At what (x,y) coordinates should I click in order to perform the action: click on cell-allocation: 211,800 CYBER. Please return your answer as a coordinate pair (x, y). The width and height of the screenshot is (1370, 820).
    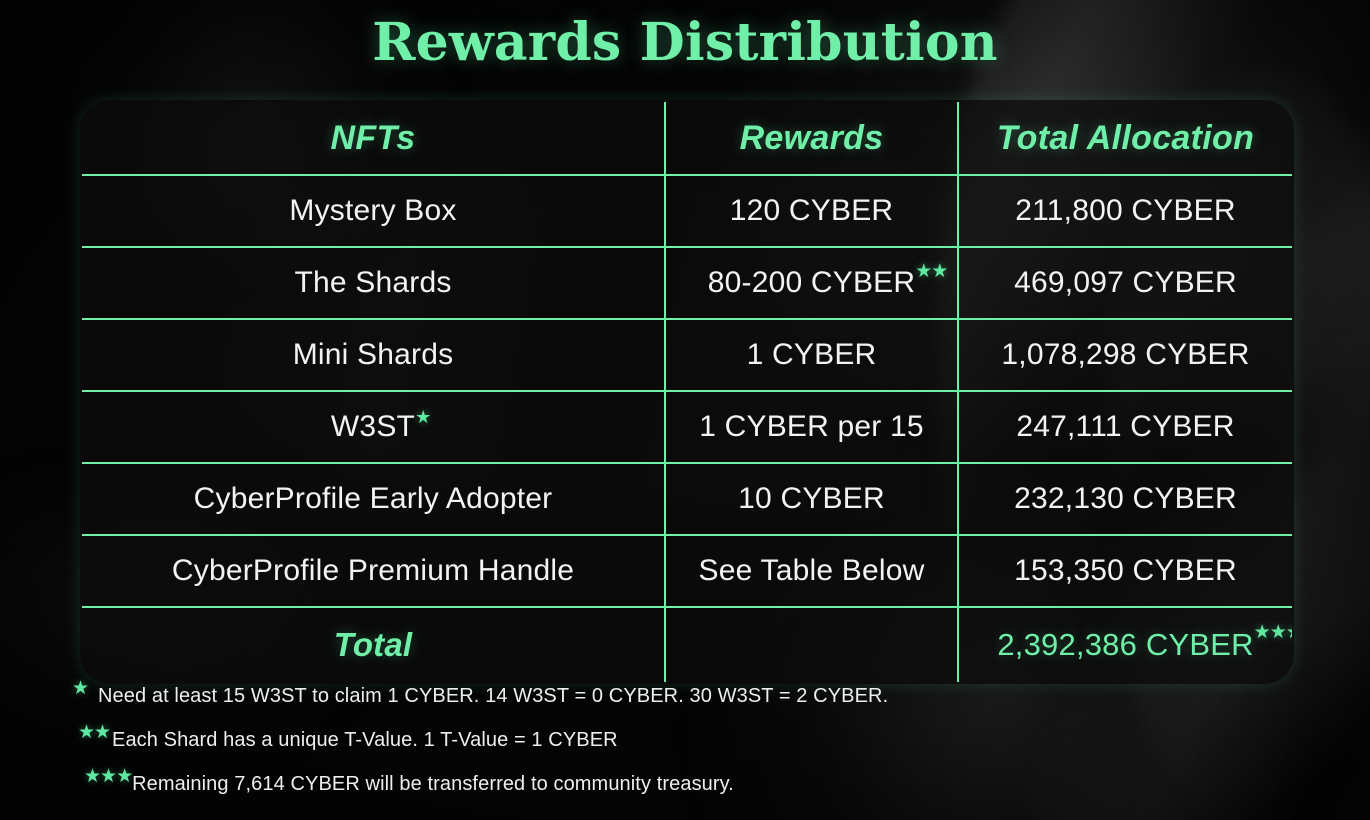
    Looking at the image, I should click on (1124, 211).